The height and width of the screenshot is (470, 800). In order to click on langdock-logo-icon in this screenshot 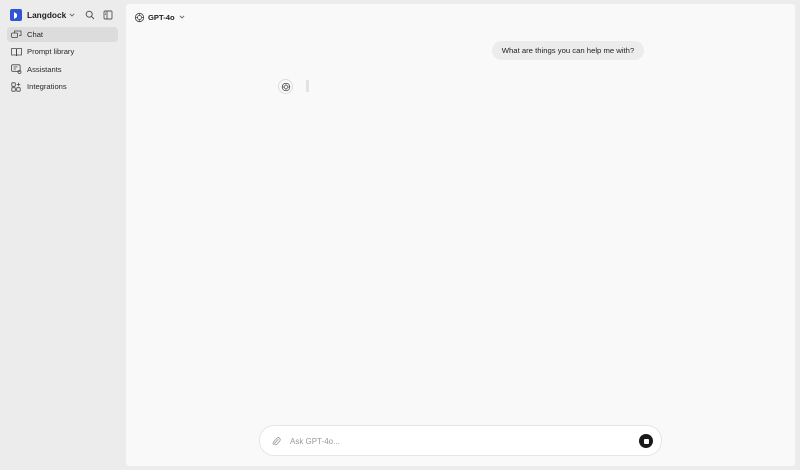, I will do `click(16, 15)`.